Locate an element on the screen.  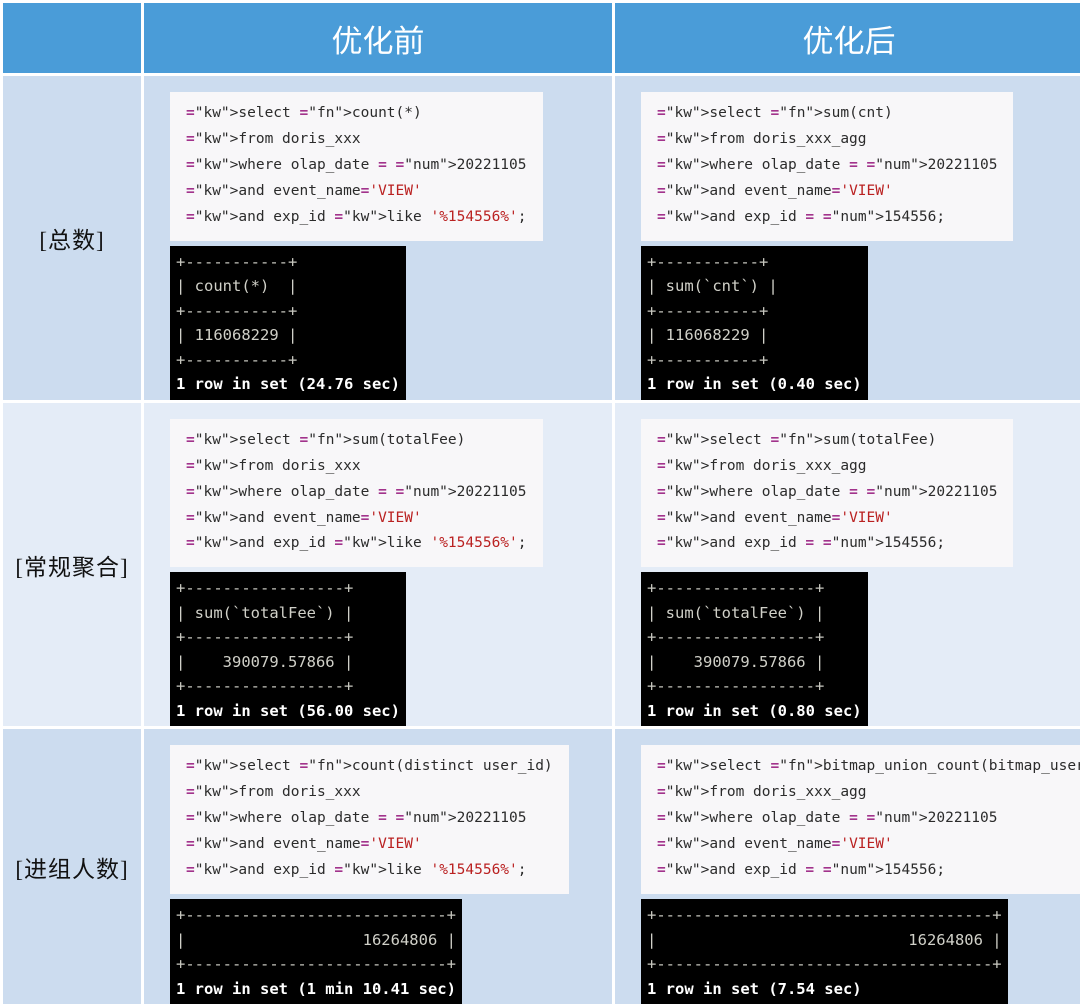
row-label-total-count: [总数] is located at coordinates (72, 238).